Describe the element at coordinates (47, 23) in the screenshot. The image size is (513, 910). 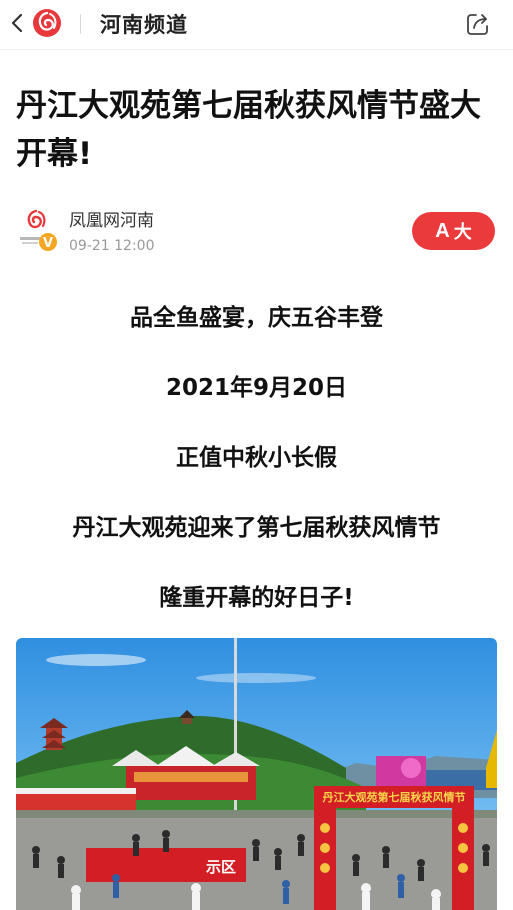
I see `phoenix-logo-icon` at that location.